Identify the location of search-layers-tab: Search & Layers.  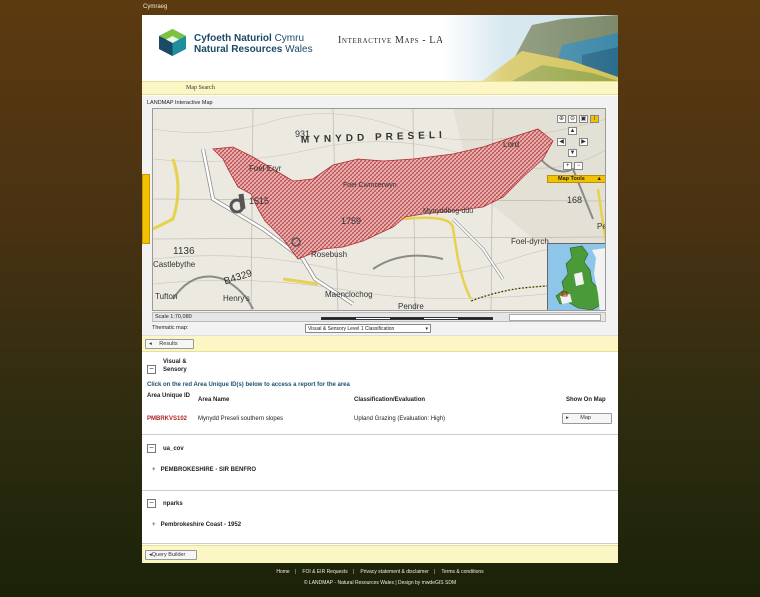
(142, 209).